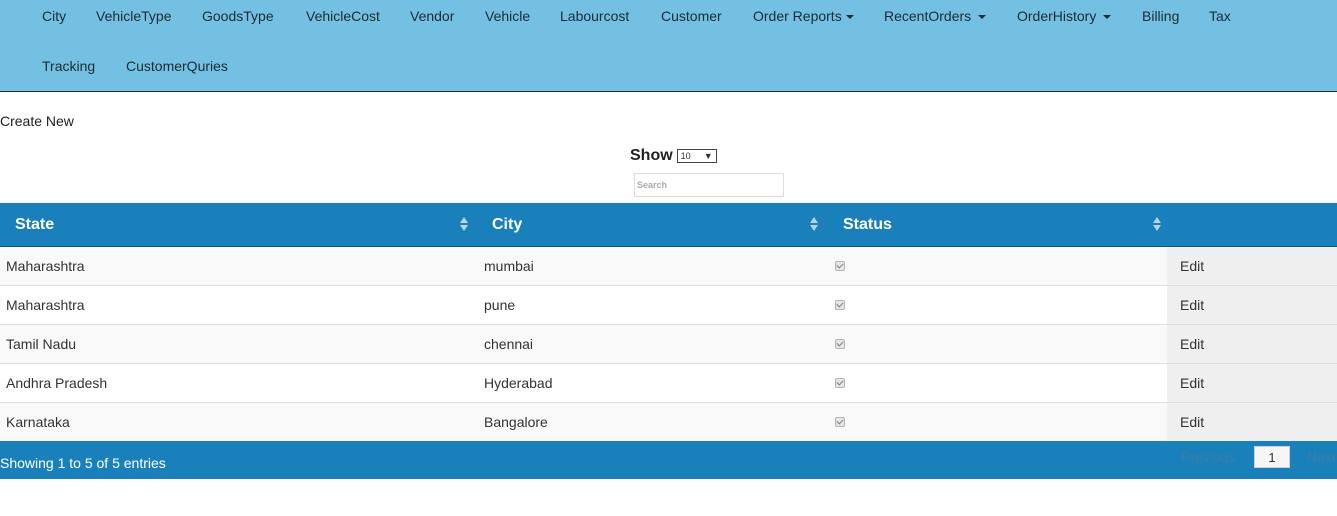  Describe the element at coordinates (867, 224) in the screenshot. I see `column-header-status: Status` at that location.